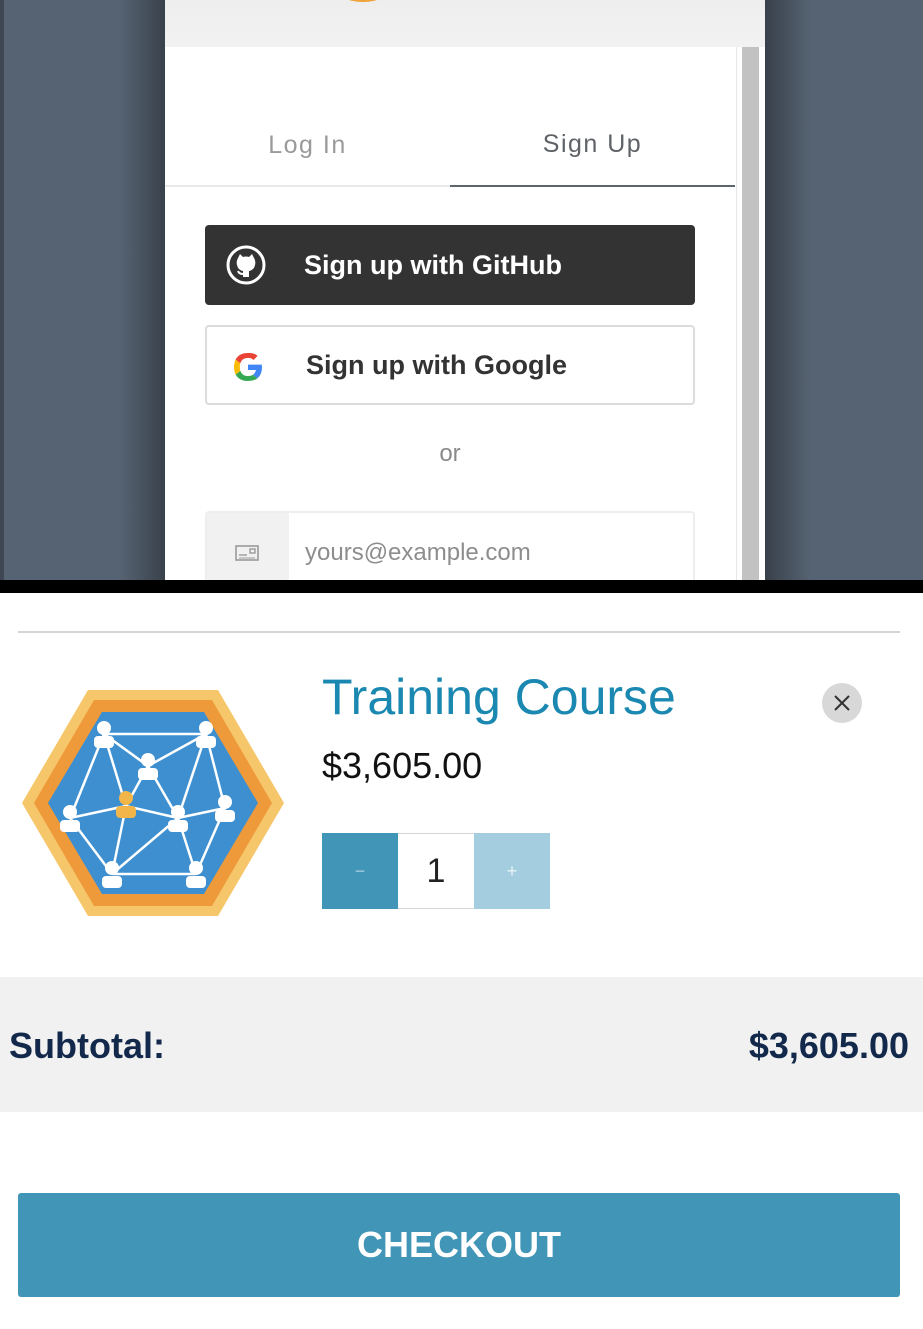 Image resolution: width=923 pixels, height=1329 pixels. What do you see at coordinates (402, 765) in the screenshot?
I see `product-price: $3,605.00` at bounding box center [402, 765].